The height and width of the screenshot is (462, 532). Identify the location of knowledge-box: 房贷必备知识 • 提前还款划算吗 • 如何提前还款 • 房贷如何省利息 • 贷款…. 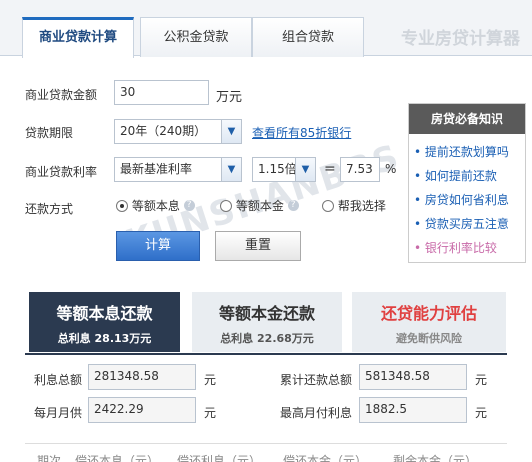
(467, 183).